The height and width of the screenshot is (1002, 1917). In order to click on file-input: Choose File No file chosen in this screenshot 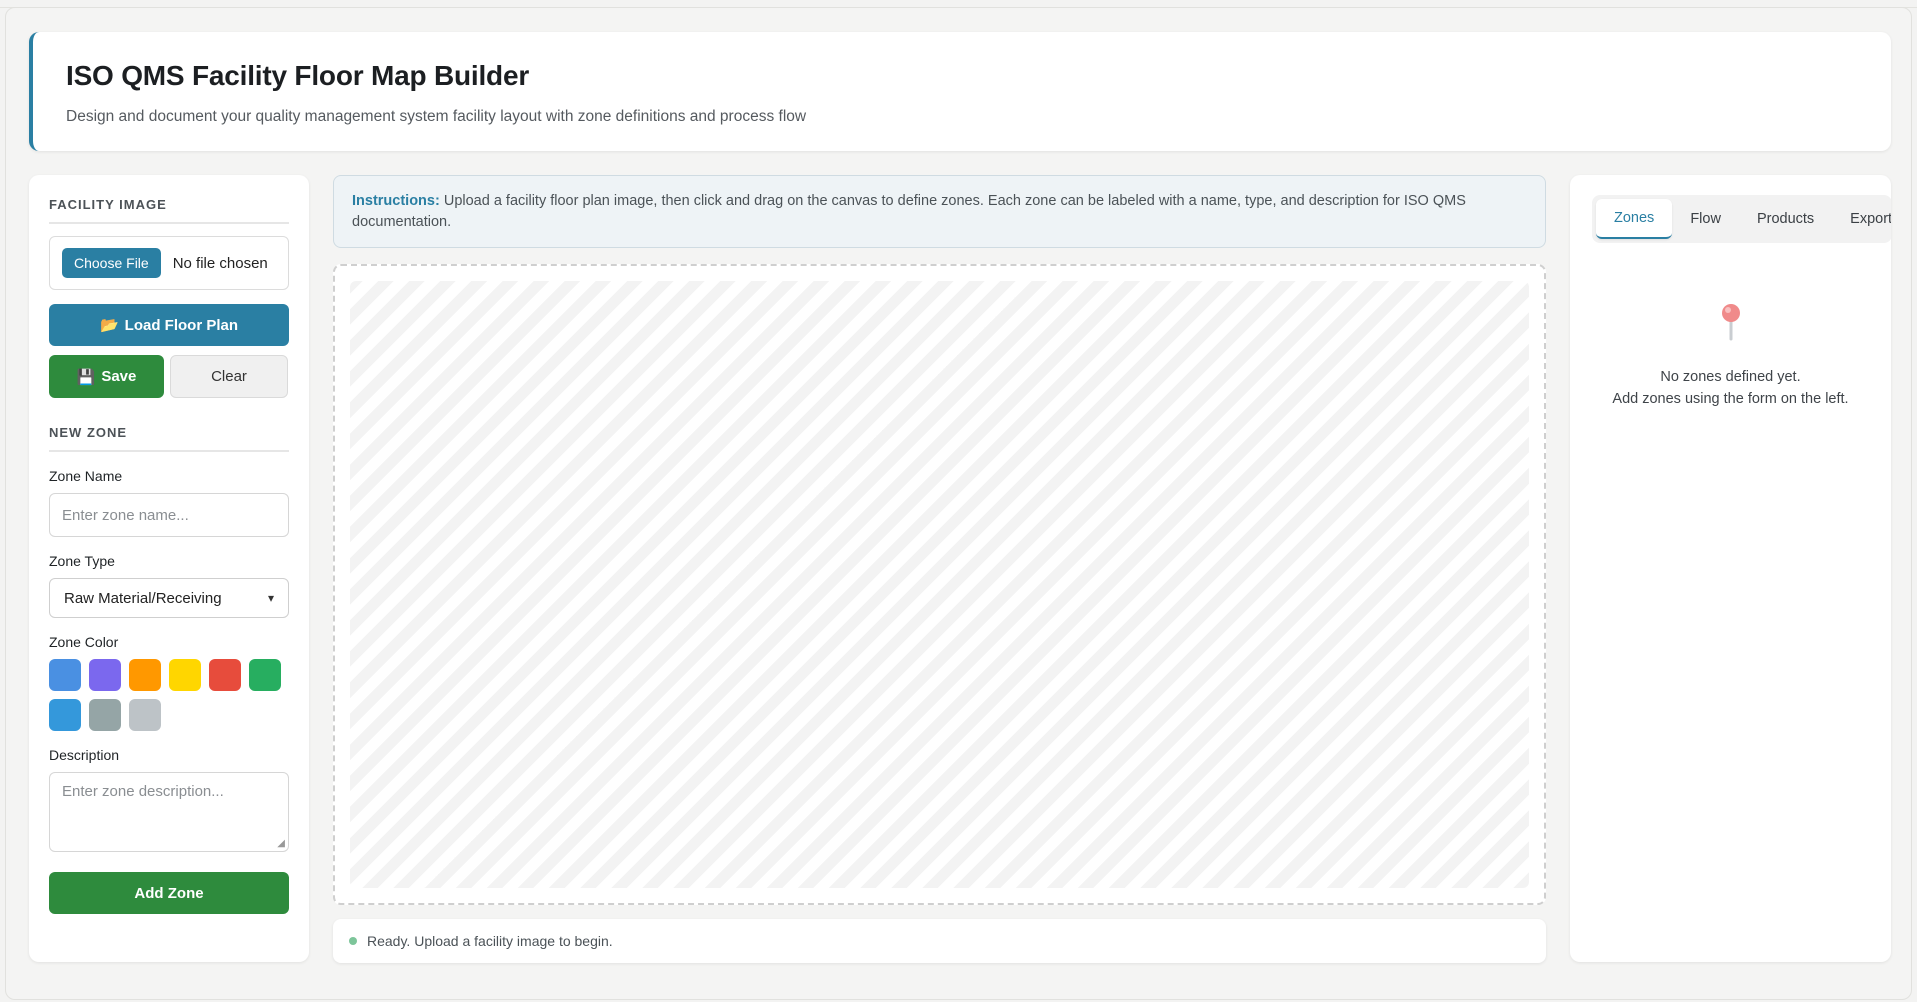, I will do `click(169, 263)`.